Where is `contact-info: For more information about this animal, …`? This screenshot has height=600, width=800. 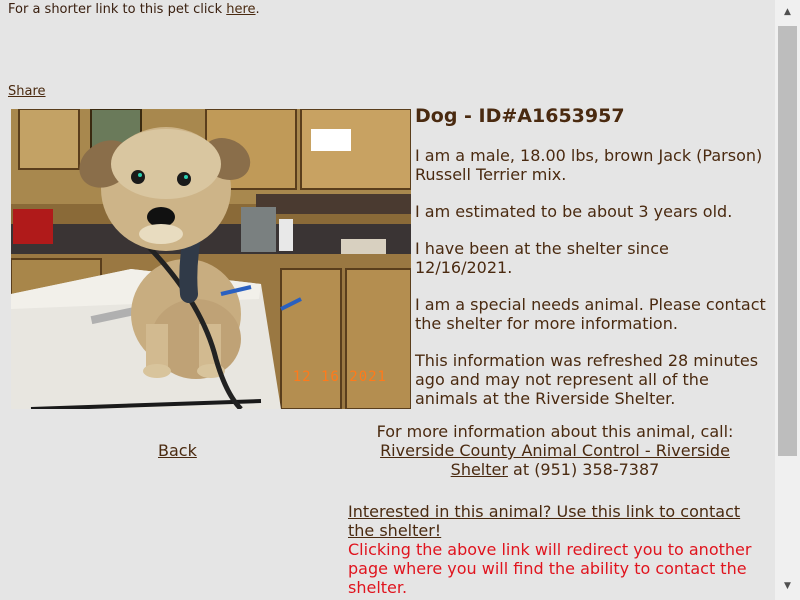
contact-info: For more information about this animal, … is located at coordinates (555, 450).